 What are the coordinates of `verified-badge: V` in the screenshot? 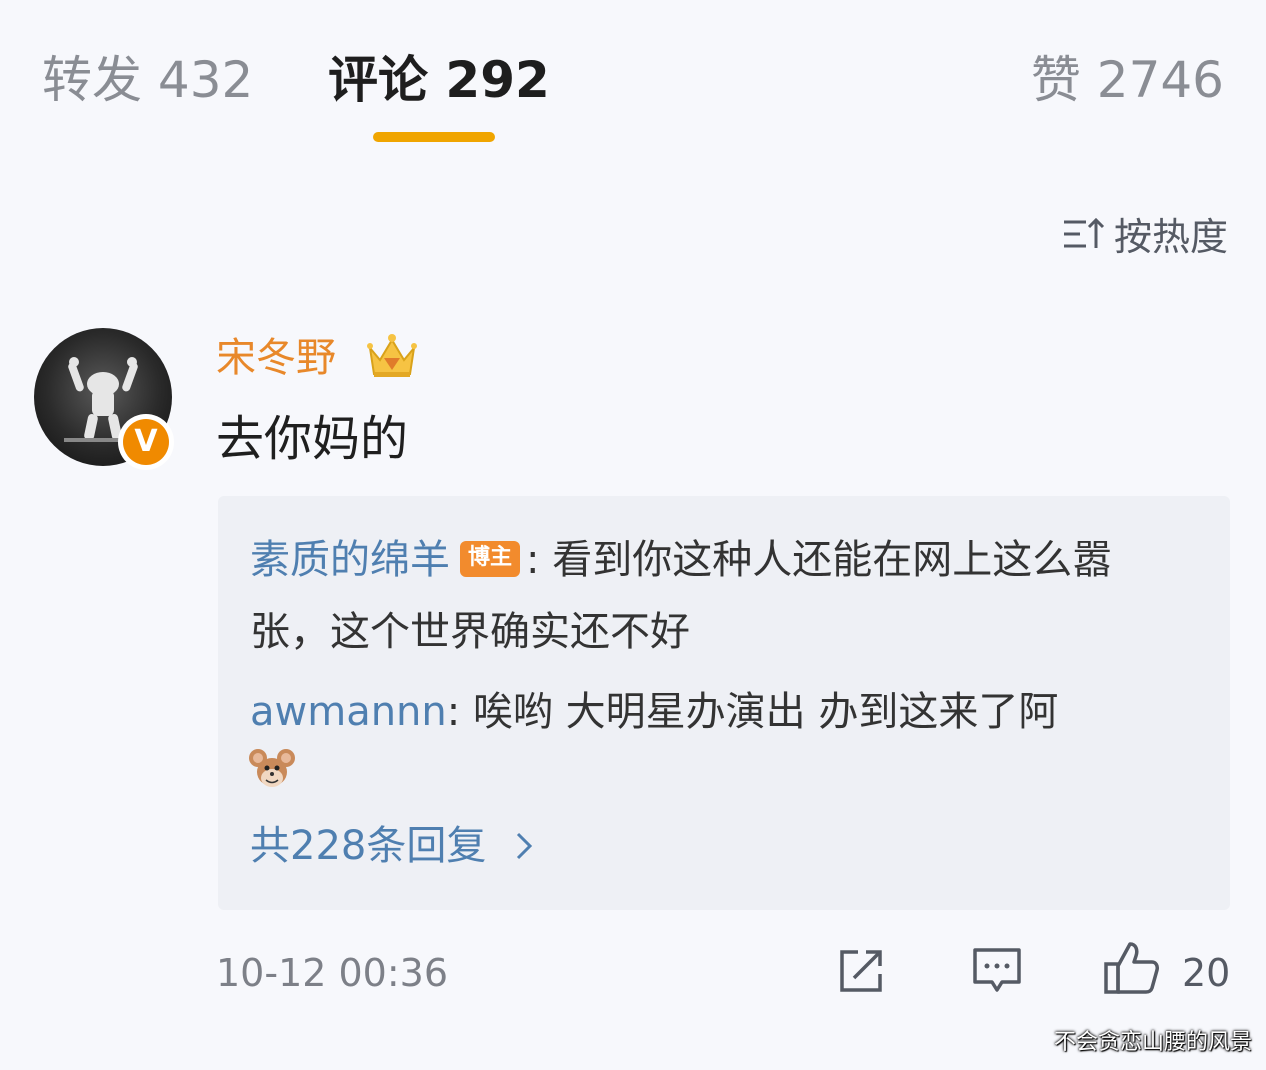 It's located at (146, 442).